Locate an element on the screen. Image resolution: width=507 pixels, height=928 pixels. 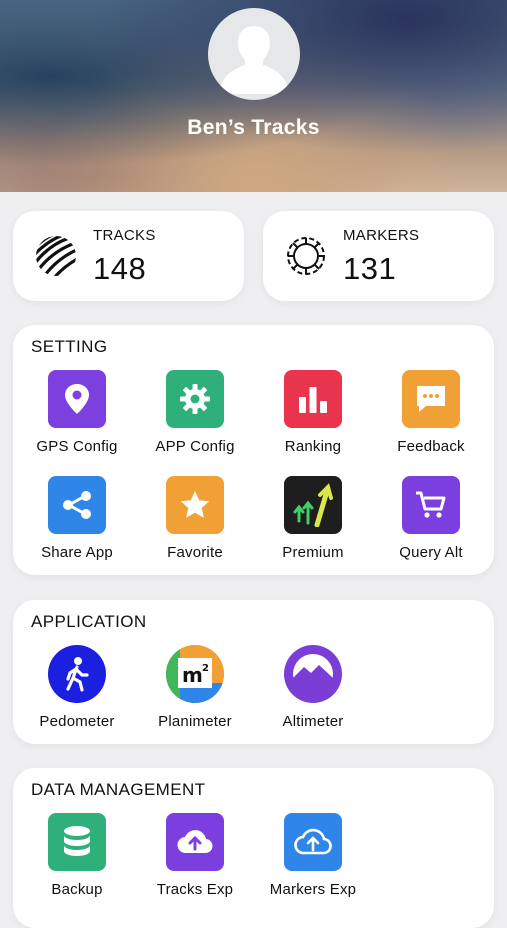
item-label: Pedometer is located at coordinates (77, 721).